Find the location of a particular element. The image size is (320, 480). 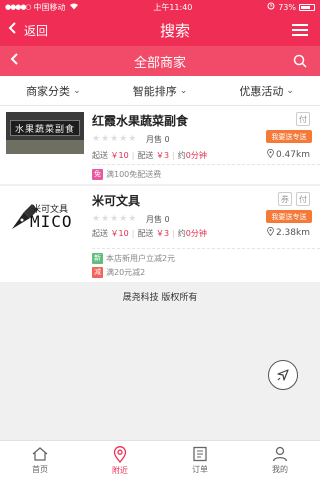

activity-item: 免 满100免配送费 is located at coordinates (126, 174).